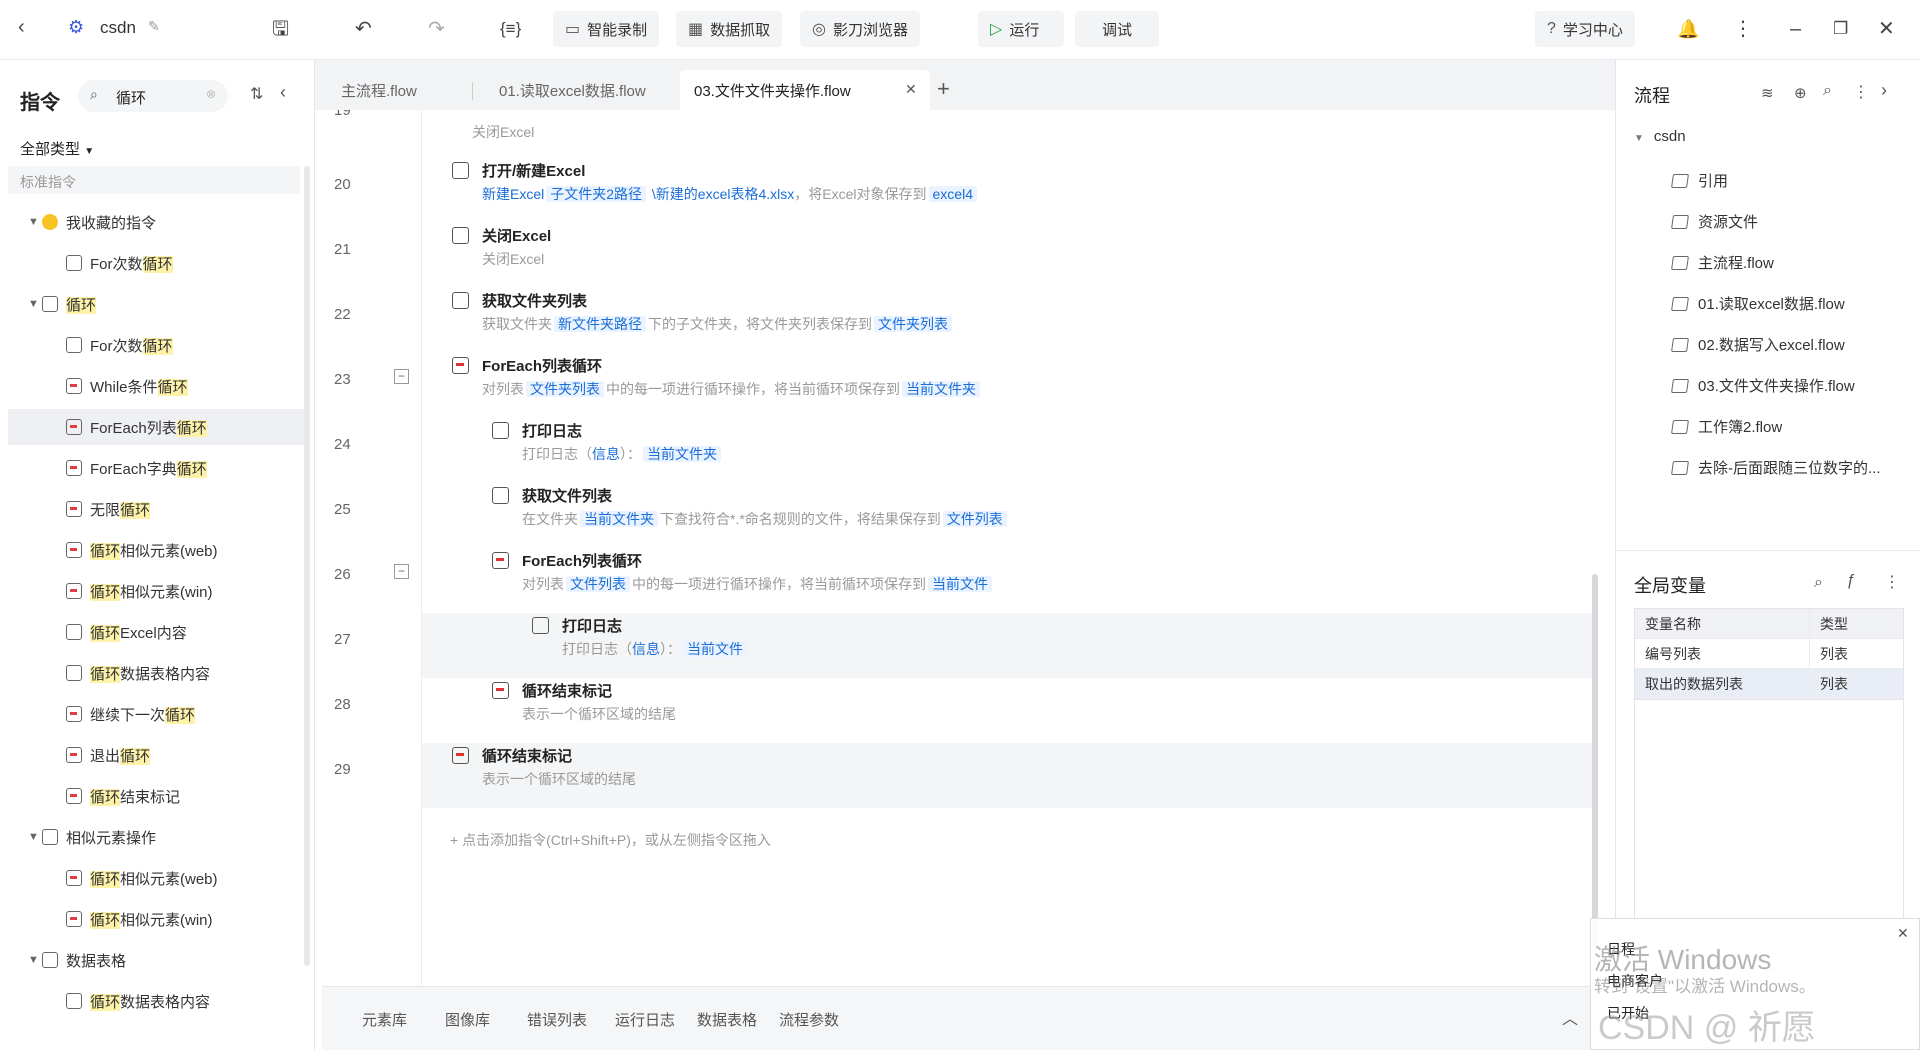  What do you see at coordinates (401, 571) in the screenshot?
I see `fold-toggle: −` at bounding box center [401, 571].